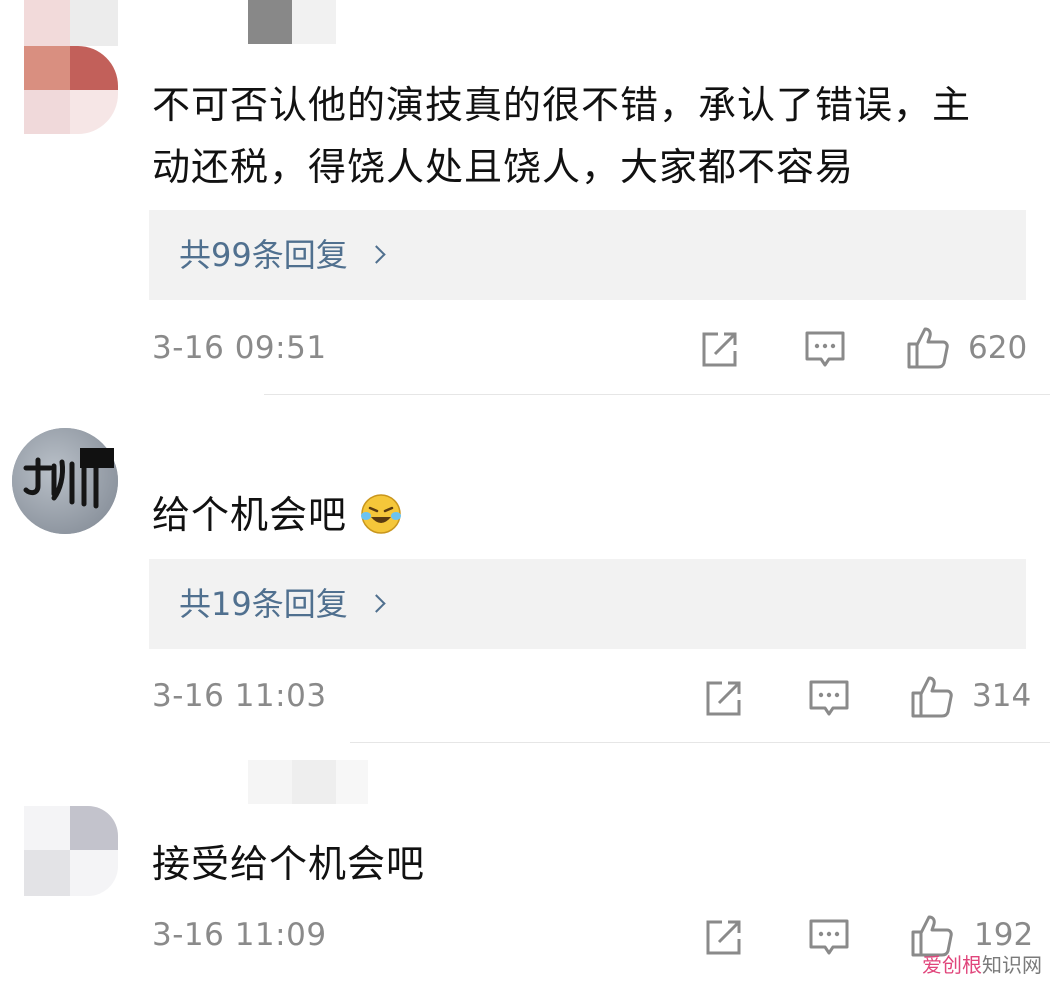 The width and height of the screenshot is (1050, 984). What do you see at coordinates (982, 965) in the screenshot?
I see `watermark: 爱创根知识网` at bounding box center [982, 965].